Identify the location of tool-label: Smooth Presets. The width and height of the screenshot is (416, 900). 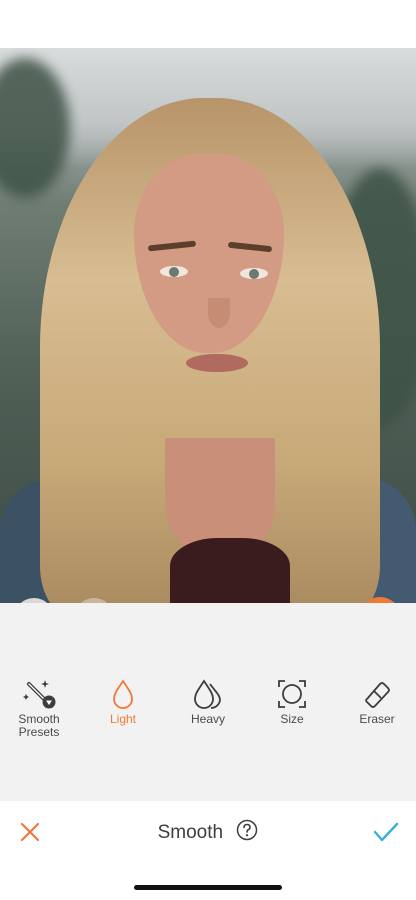
(39, 725).